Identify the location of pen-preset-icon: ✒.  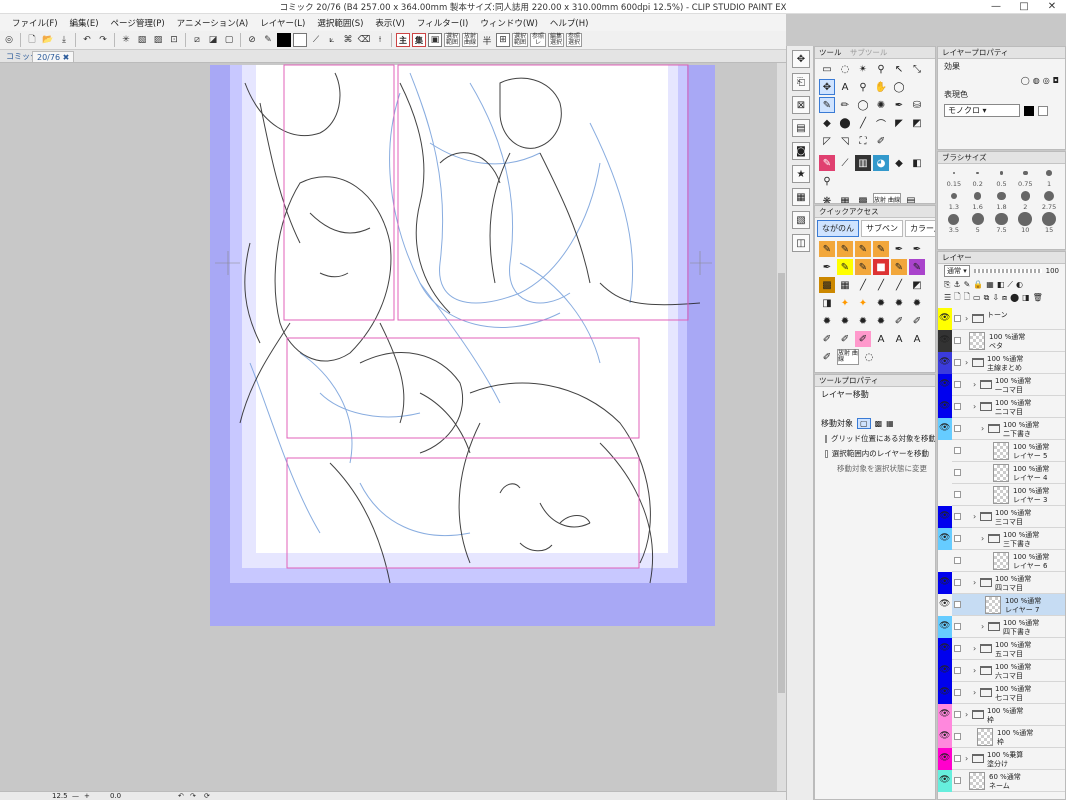
(917, 249).